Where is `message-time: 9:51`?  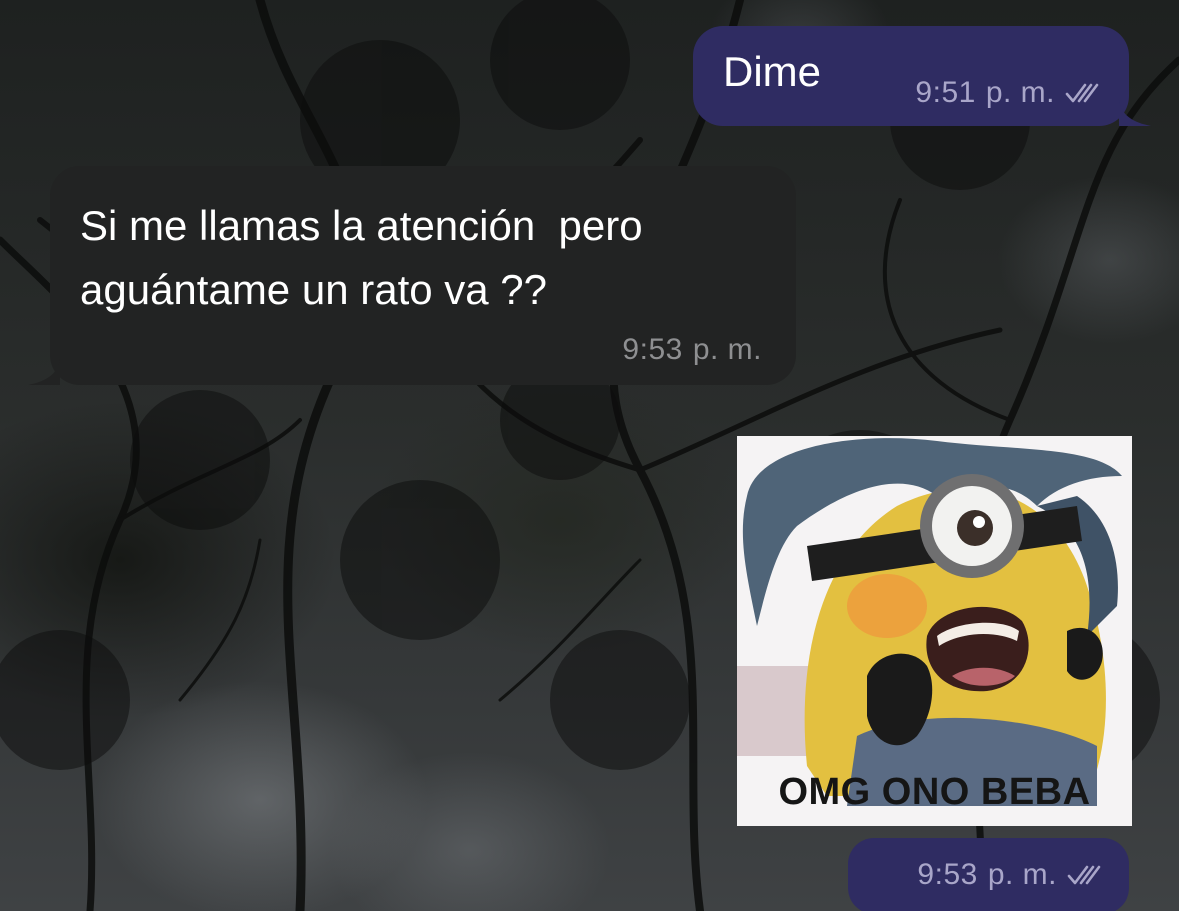
message-time: 9:51 is located at coordinates (945, 92).